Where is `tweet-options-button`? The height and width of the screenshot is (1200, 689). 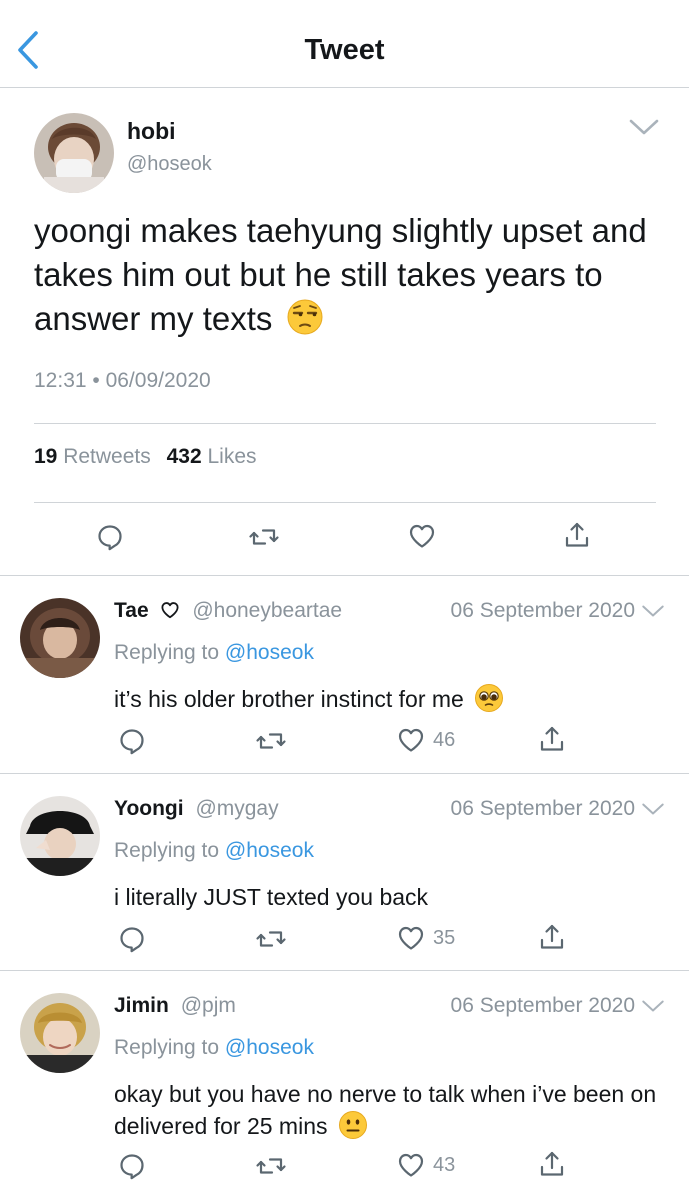
tweet-options-button is located at coordinates (644, 128).